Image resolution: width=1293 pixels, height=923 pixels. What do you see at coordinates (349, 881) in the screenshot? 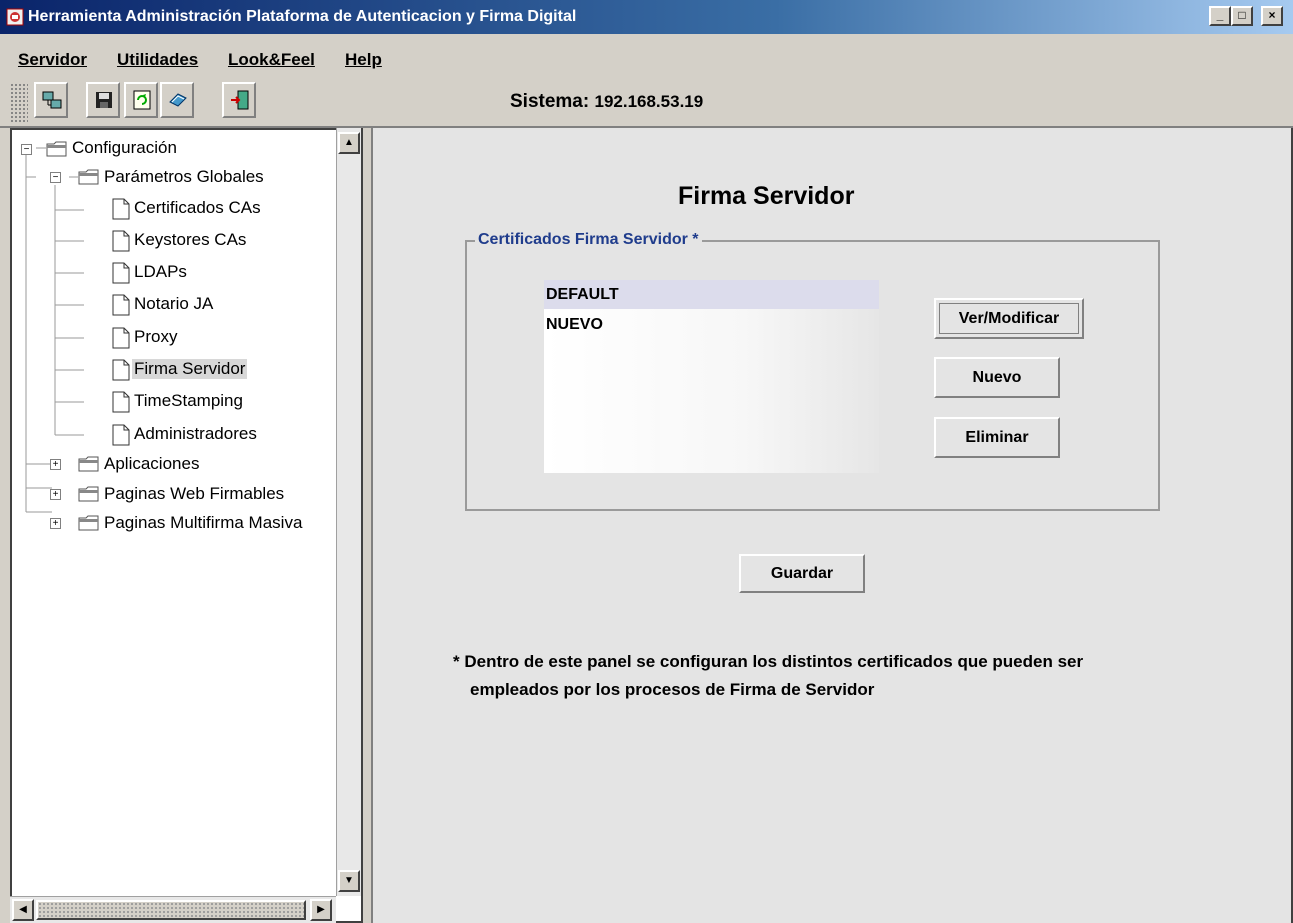
I see `scroll-down-arrow-icon: ▼` at bounding box center [349, 881].